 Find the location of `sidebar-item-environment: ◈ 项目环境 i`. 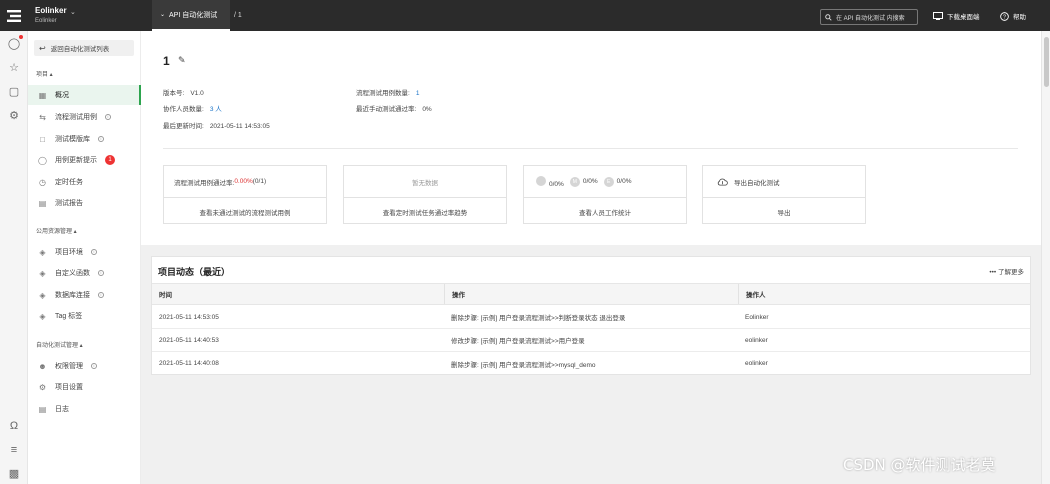

sidebar-item-environment: ◈ 项目环境 i is located at coordinates (84, 252).